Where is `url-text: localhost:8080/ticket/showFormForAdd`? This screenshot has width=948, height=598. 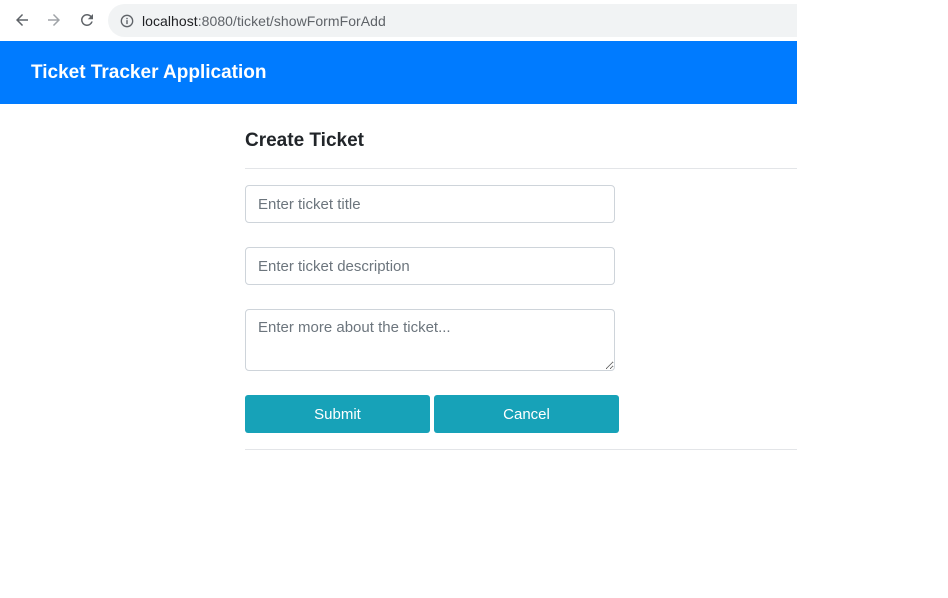
url-text: localhost:8080/ticket/showFormForAdd is located at coordinates (264, 21).